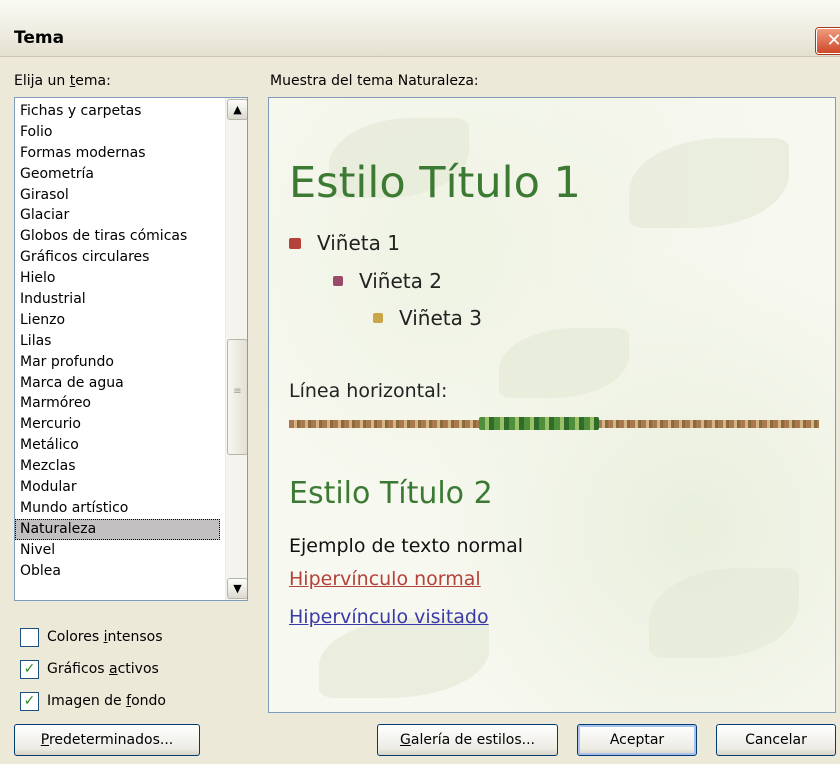 This screenshot has width=840, height=764. What do you see at coordinates (776, 740) in the screenshot?
I see `cancelar-button: Cancelar` at bounding box center [776, 740].